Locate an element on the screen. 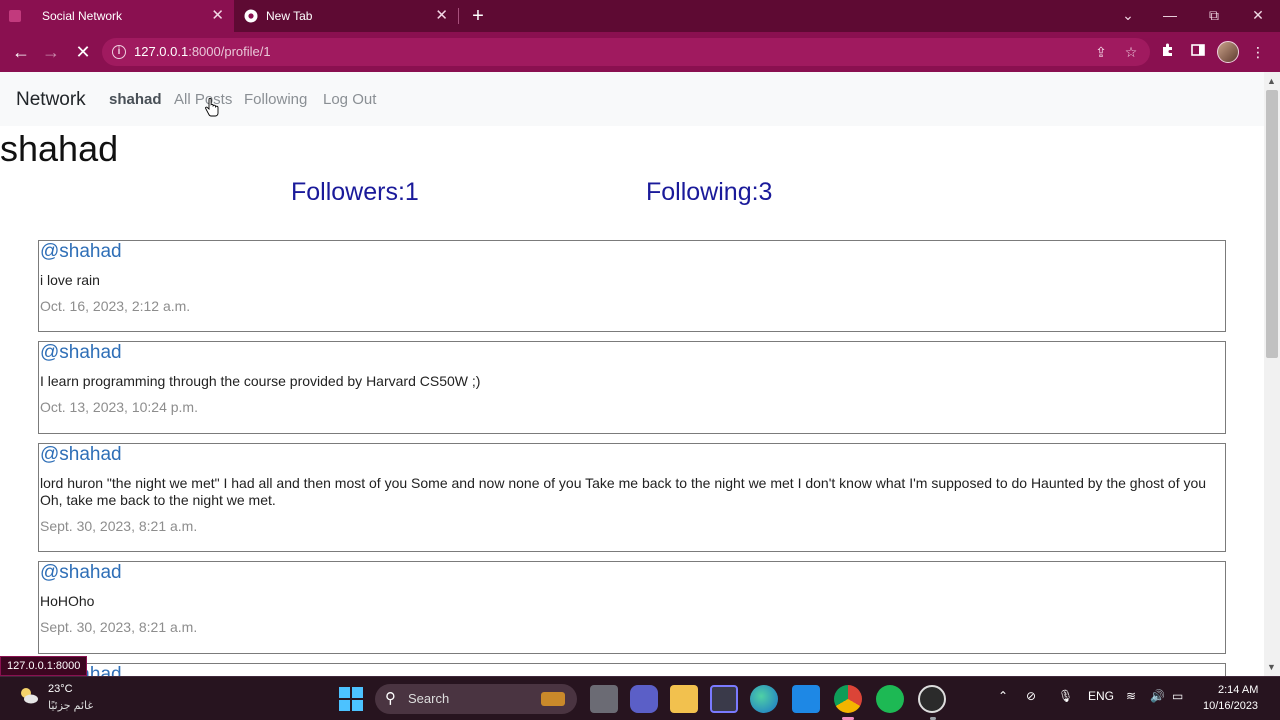  search-label: Search is located at coordinates (429, 698).